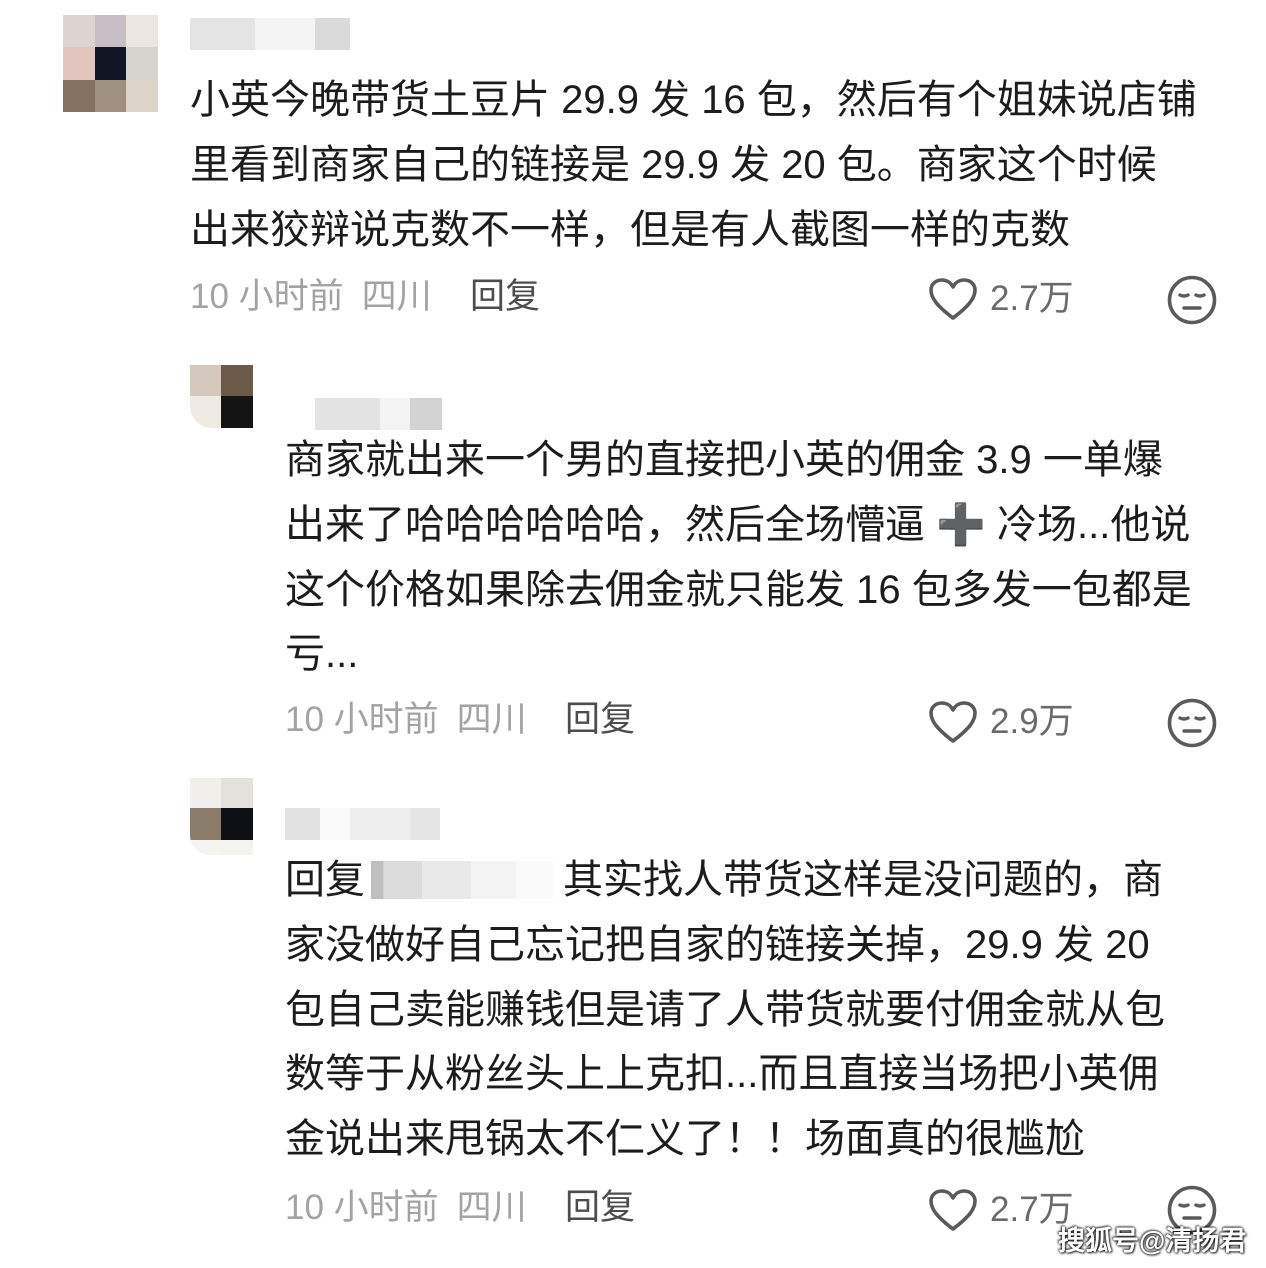  Describe the element at coordinates (724, 460) in the screenshot. I see `comment-line: 商家就出来一个男的直接把小英的佣金 3.9 一单爆` at that location.